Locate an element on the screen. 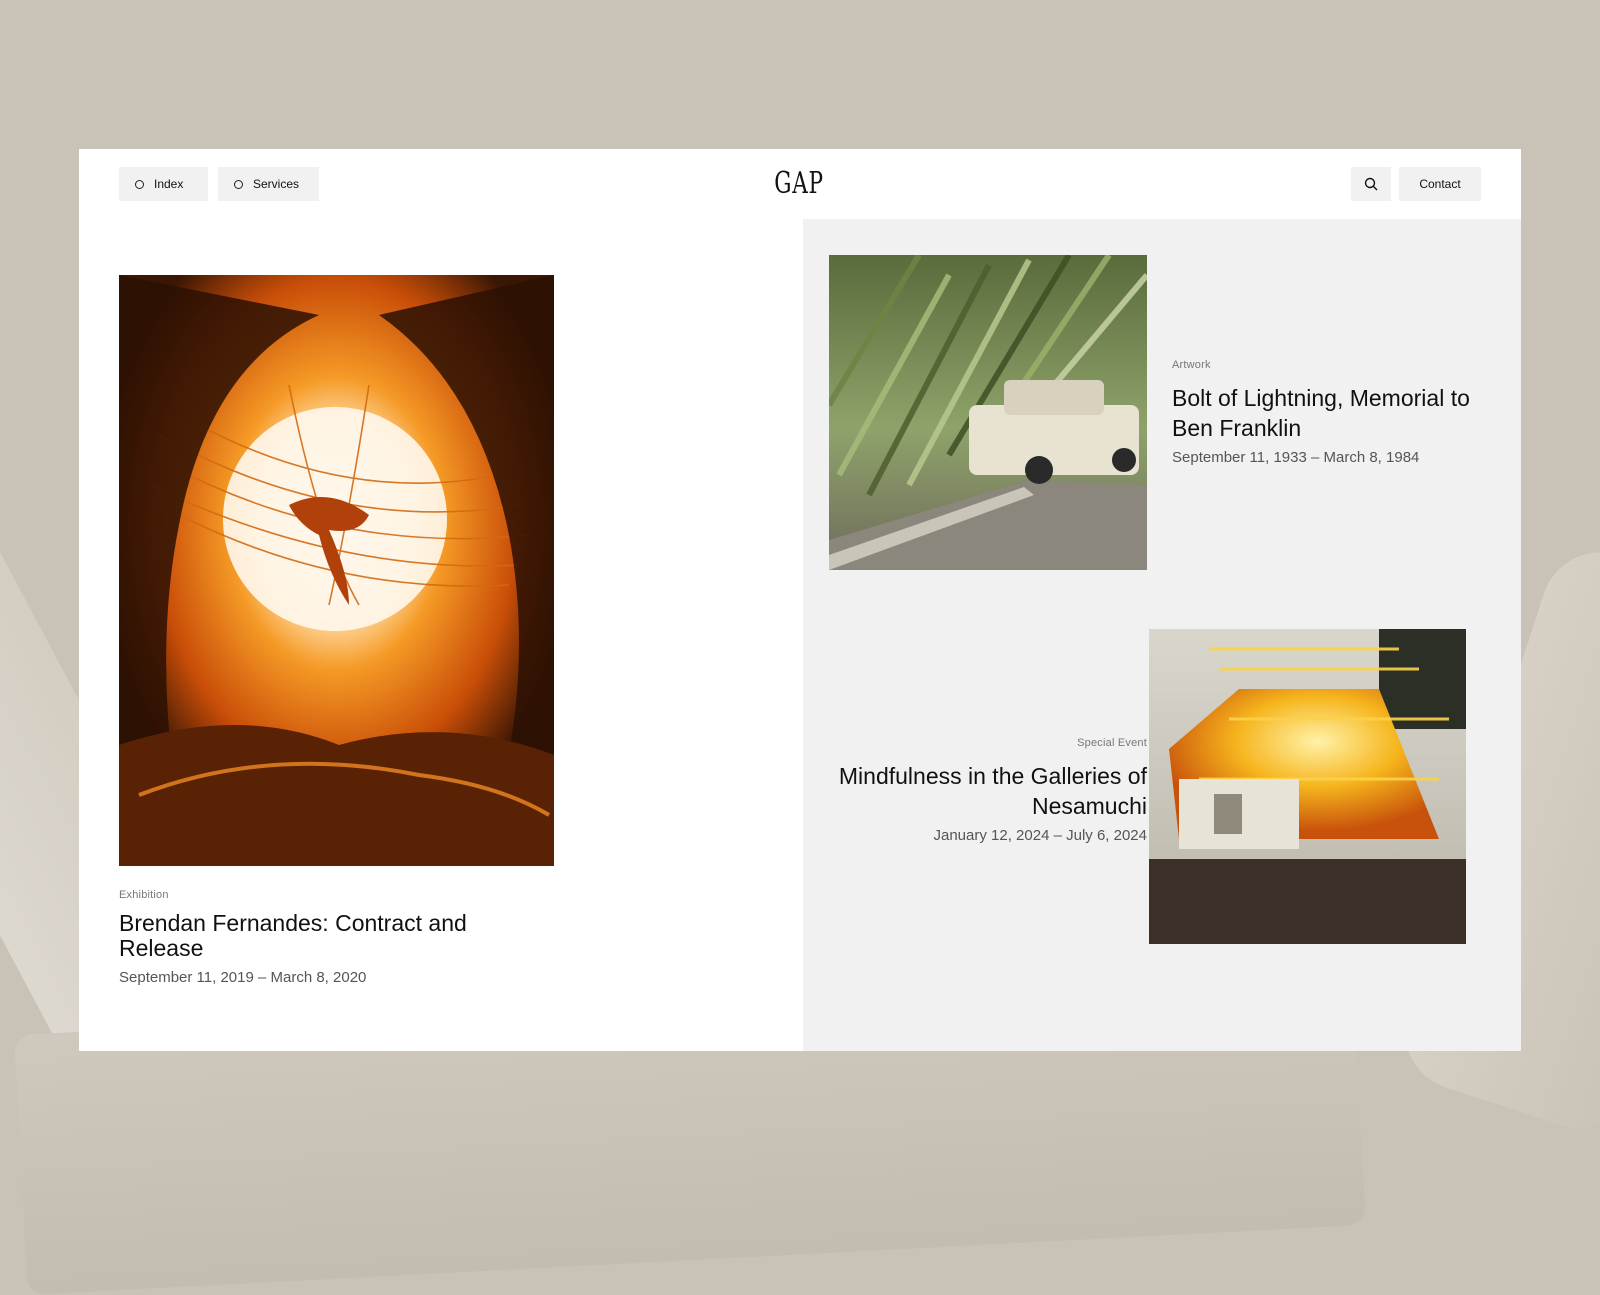 Image resolution: width=1600 pixels, height=1295 pixels. search-button is located at coordinates (1371, 184).